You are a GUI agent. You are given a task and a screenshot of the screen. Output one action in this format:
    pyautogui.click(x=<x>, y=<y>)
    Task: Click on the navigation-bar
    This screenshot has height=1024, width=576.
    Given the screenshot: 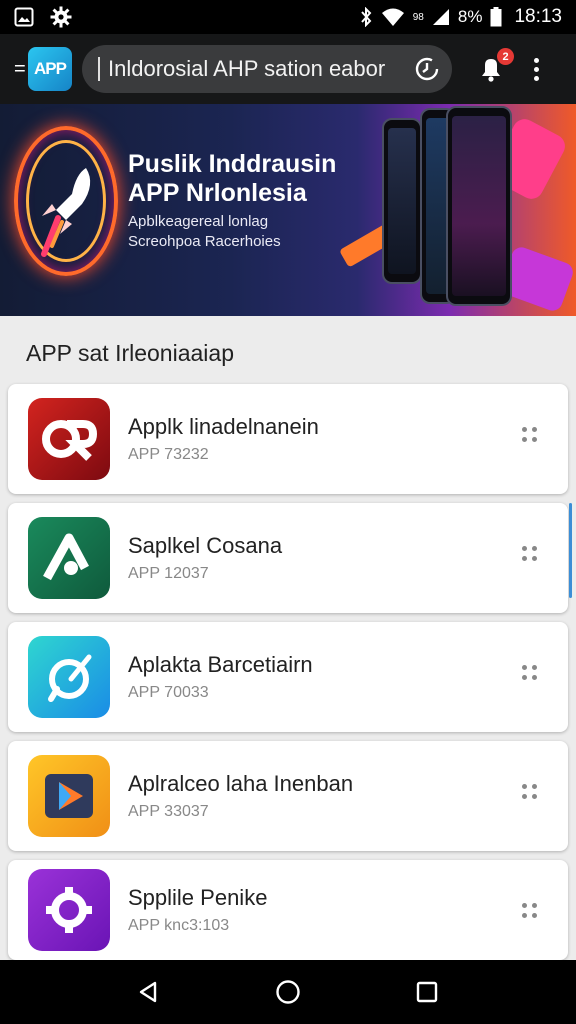 What is the action you would take?
    pyautogui.click(x=288, y=992)
    